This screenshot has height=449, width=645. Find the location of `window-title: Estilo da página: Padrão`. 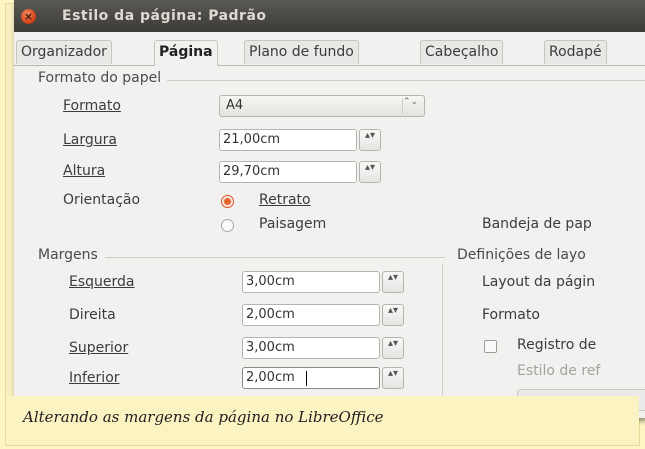

window-title: Estilo da página: Padrão is located at coordinates (164, 16).